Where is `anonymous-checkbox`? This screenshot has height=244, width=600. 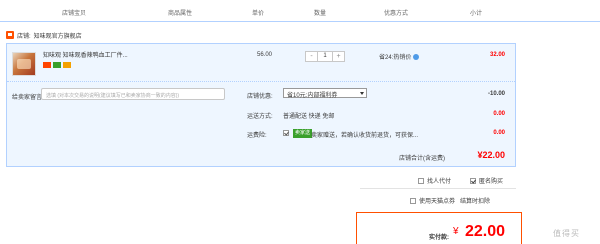
anonymous-checkbox is located at coordinates (473, 180).